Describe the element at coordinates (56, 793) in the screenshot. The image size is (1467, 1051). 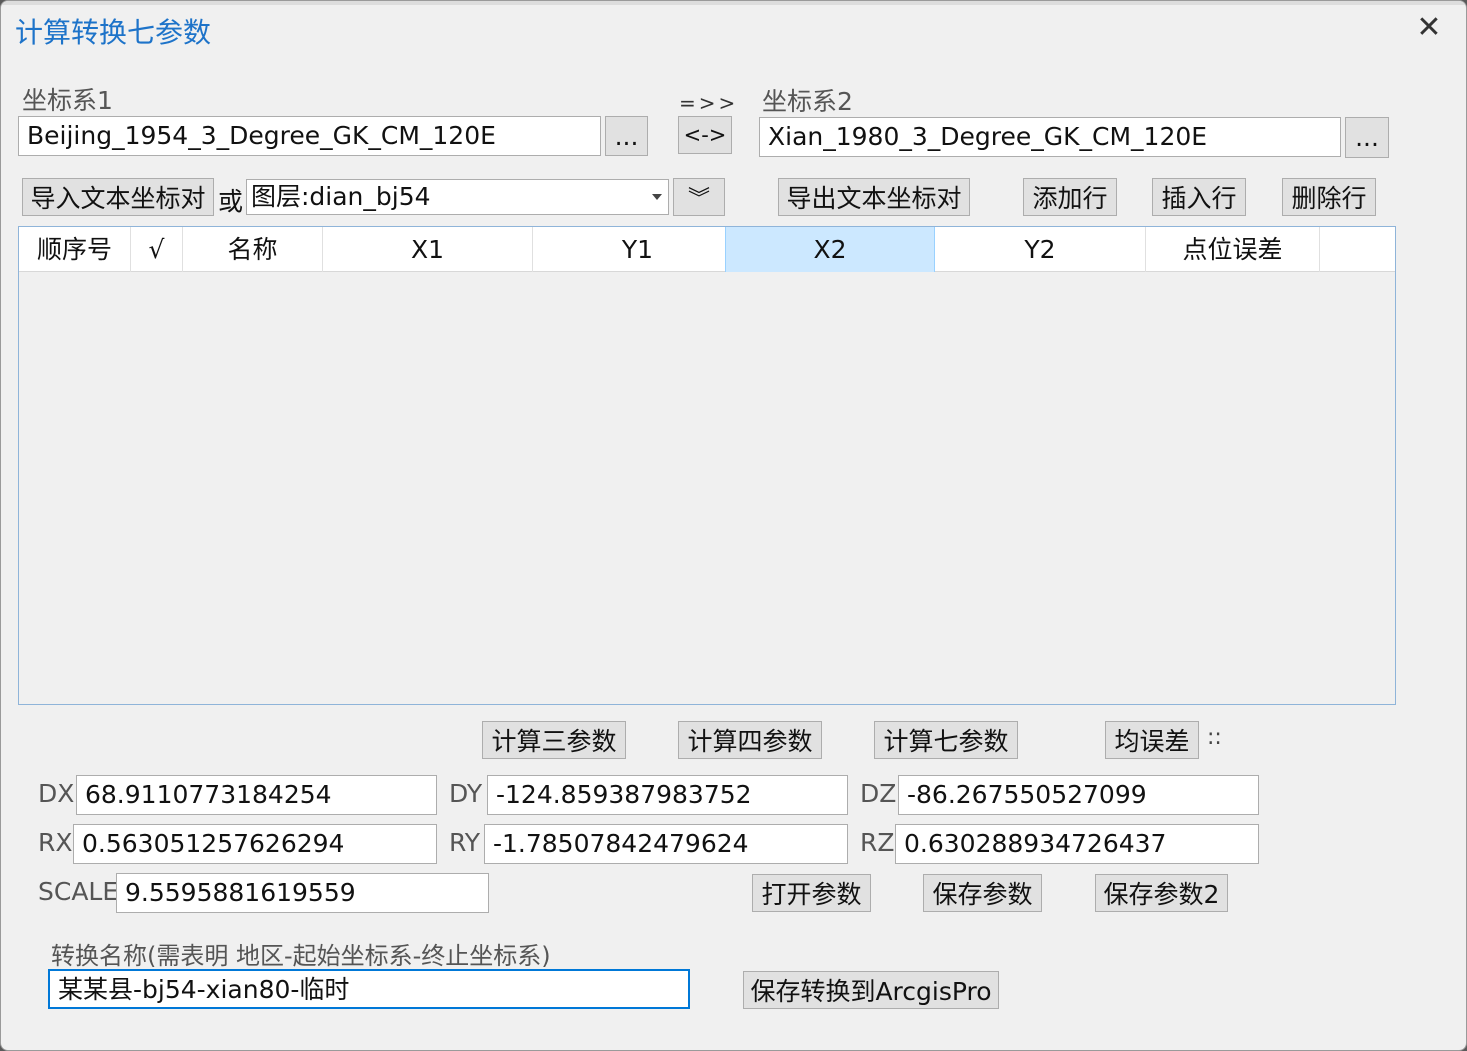
I see `dx-label: DX` at that location.